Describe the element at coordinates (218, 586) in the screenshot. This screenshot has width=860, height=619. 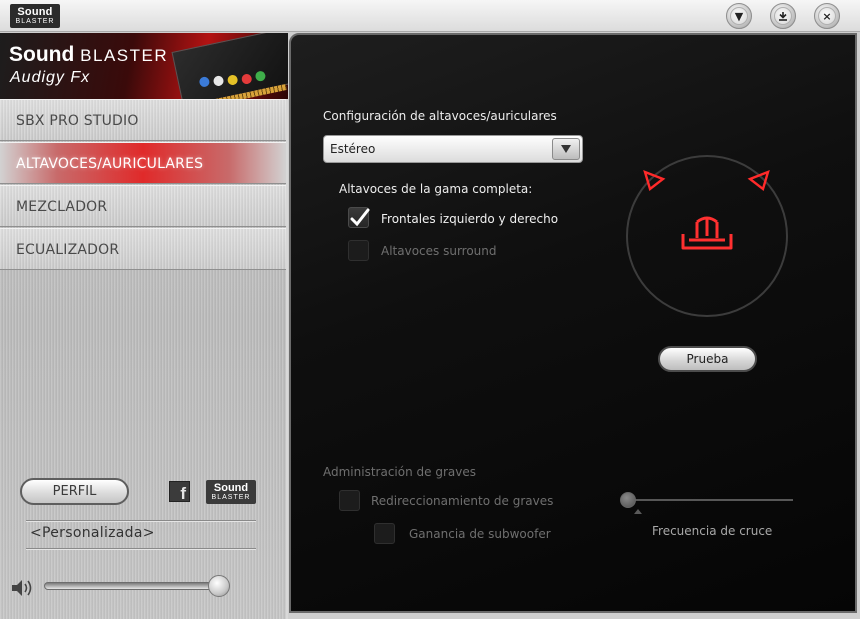
I see `volume-slider-thumb` at that location.